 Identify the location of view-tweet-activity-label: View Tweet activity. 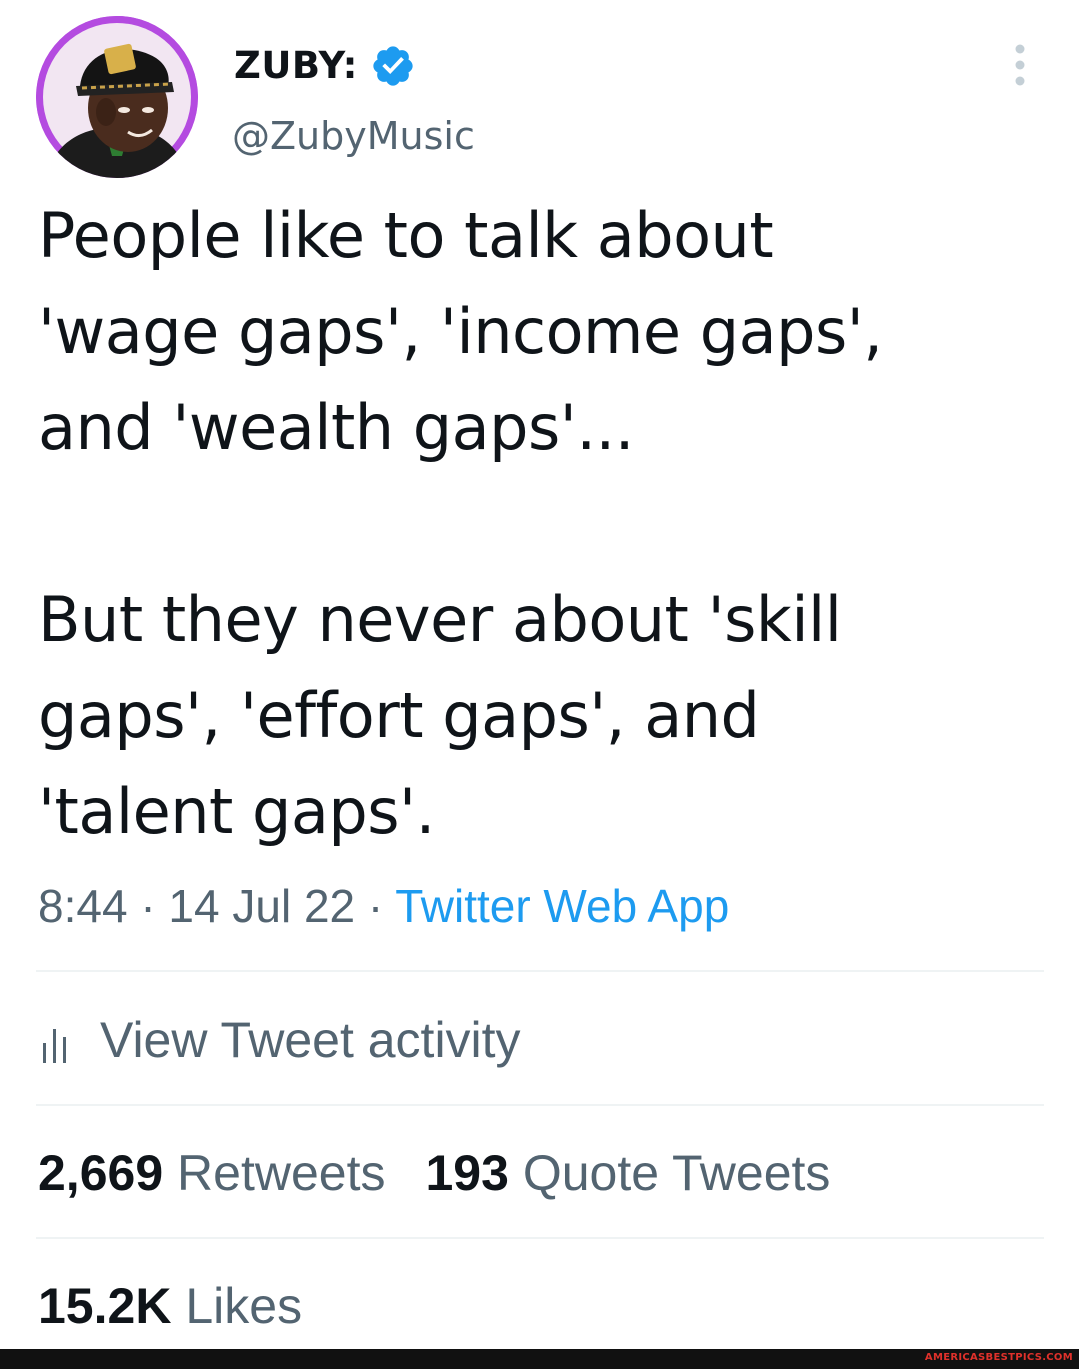
(310, 1040).